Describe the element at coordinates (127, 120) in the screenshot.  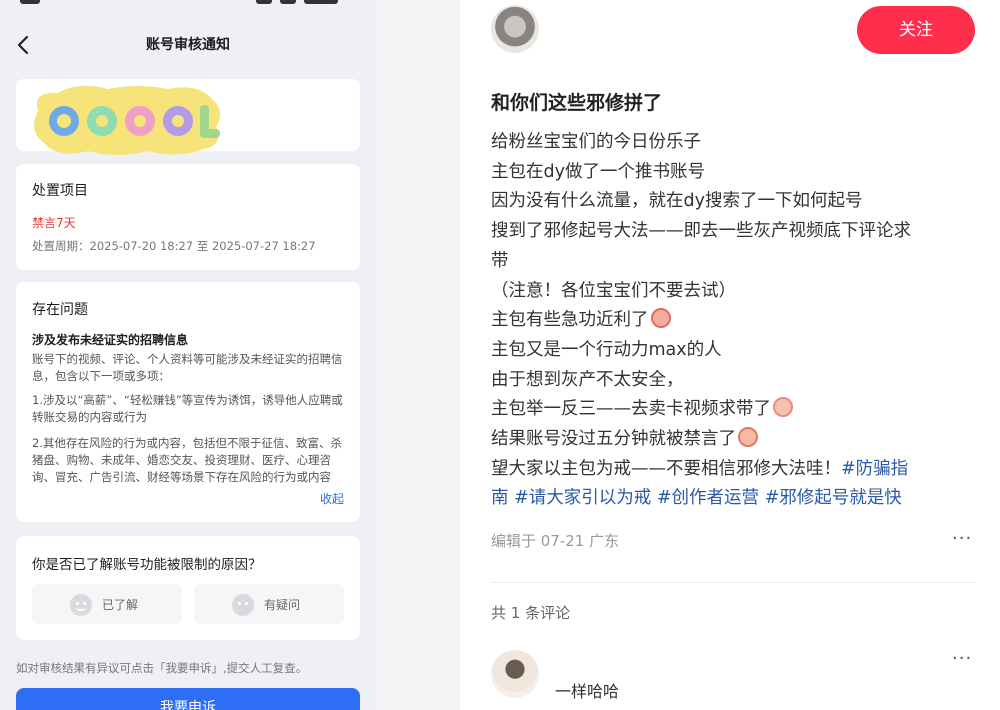
I see `cool-sticker-image` at that location.